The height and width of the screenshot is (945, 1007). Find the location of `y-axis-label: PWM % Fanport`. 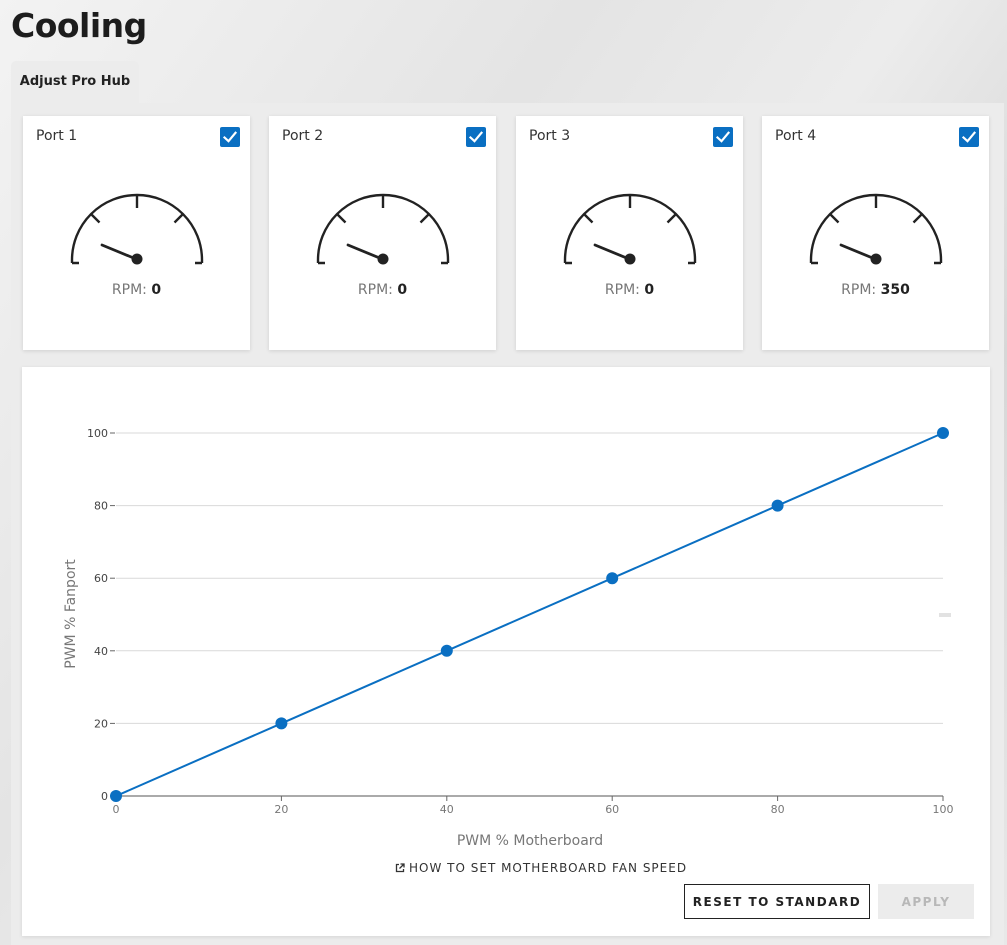

y-axis-label: PWM % Fanport is located at coordinates (71, 614).